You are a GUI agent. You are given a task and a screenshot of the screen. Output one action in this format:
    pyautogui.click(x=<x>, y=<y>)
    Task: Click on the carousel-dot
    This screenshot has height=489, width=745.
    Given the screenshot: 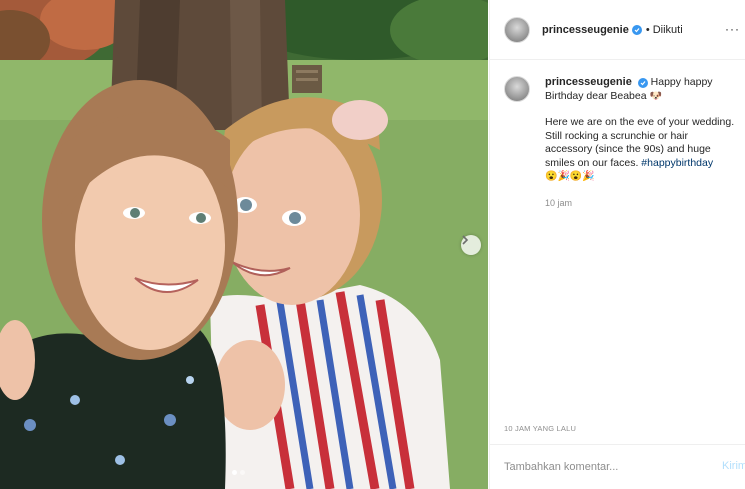 What is the action you would take?
    pyautogui.click(x=242, y=472)
    